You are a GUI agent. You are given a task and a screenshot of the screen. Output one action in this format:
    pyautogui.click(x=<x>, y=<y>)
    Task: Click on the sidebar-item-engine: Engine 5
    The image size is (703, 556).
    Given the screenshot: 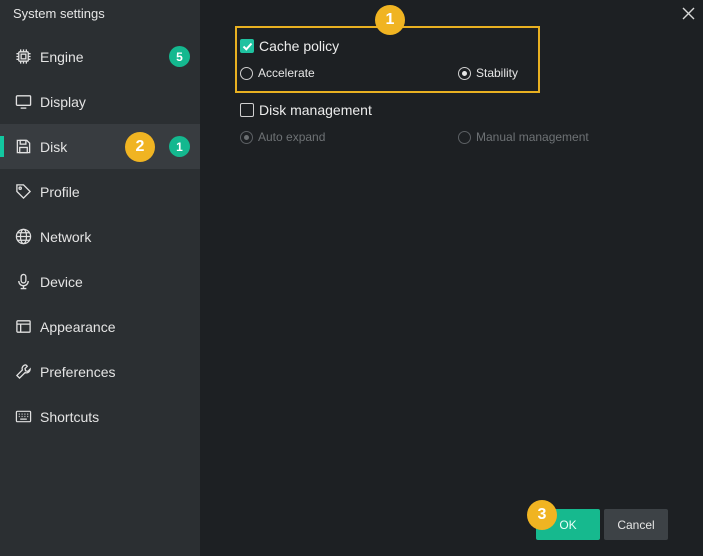 What is the action you would take?
    pyautogui.click(x=100, y=56)
    